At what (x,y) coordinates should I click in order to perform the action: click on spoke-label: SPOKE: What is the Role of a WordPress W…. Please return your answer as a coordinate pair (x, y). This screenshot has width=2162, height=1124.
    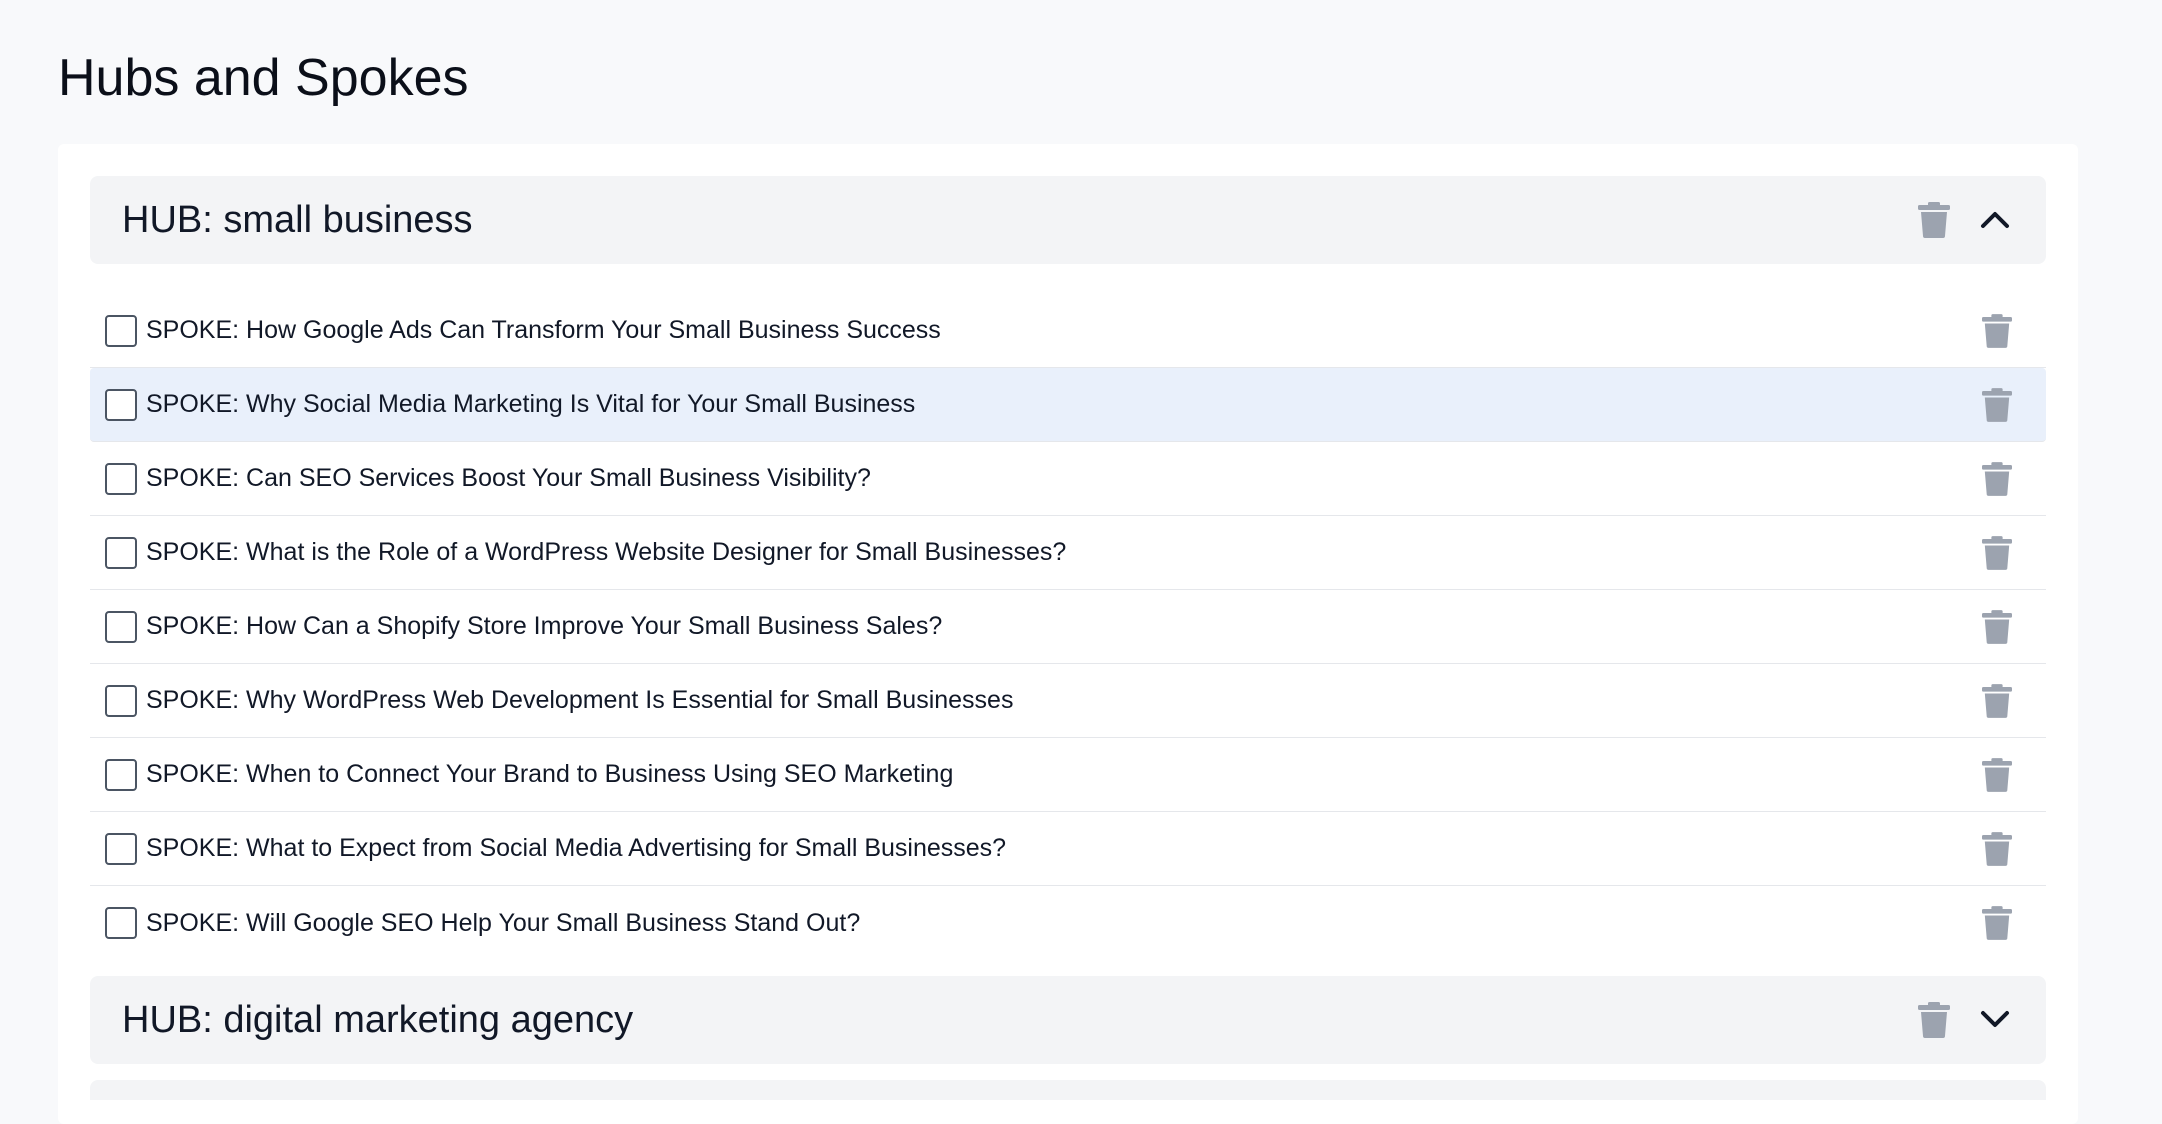
    Looking at the image, I should click on (606, 552).